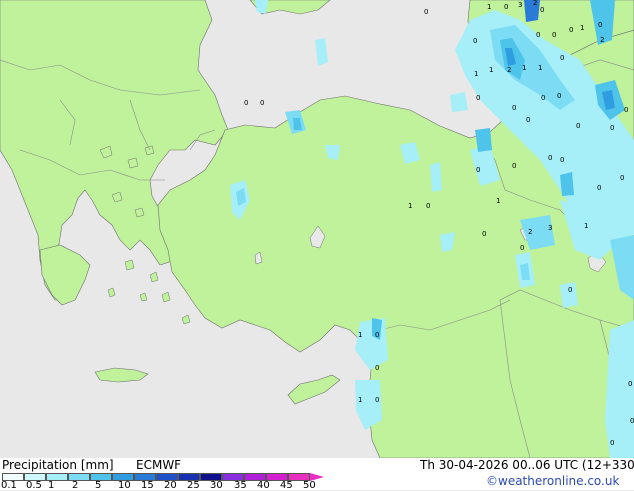 The width and height of the screenshot is (634, 491). What do you see at coordinates (98, 485) in the screenshot?
I see `scale-label: 5` at bounding box center [98, 485].